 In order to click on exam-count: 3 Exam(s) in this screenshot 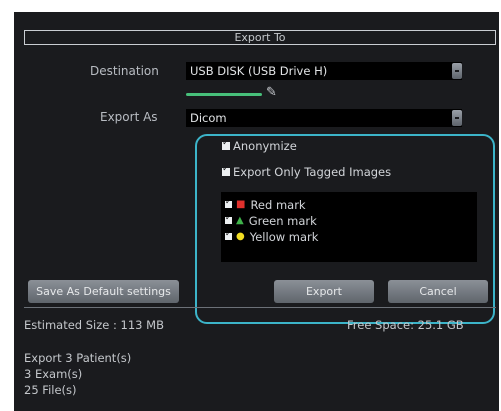, I will do `click(53, 374)`.